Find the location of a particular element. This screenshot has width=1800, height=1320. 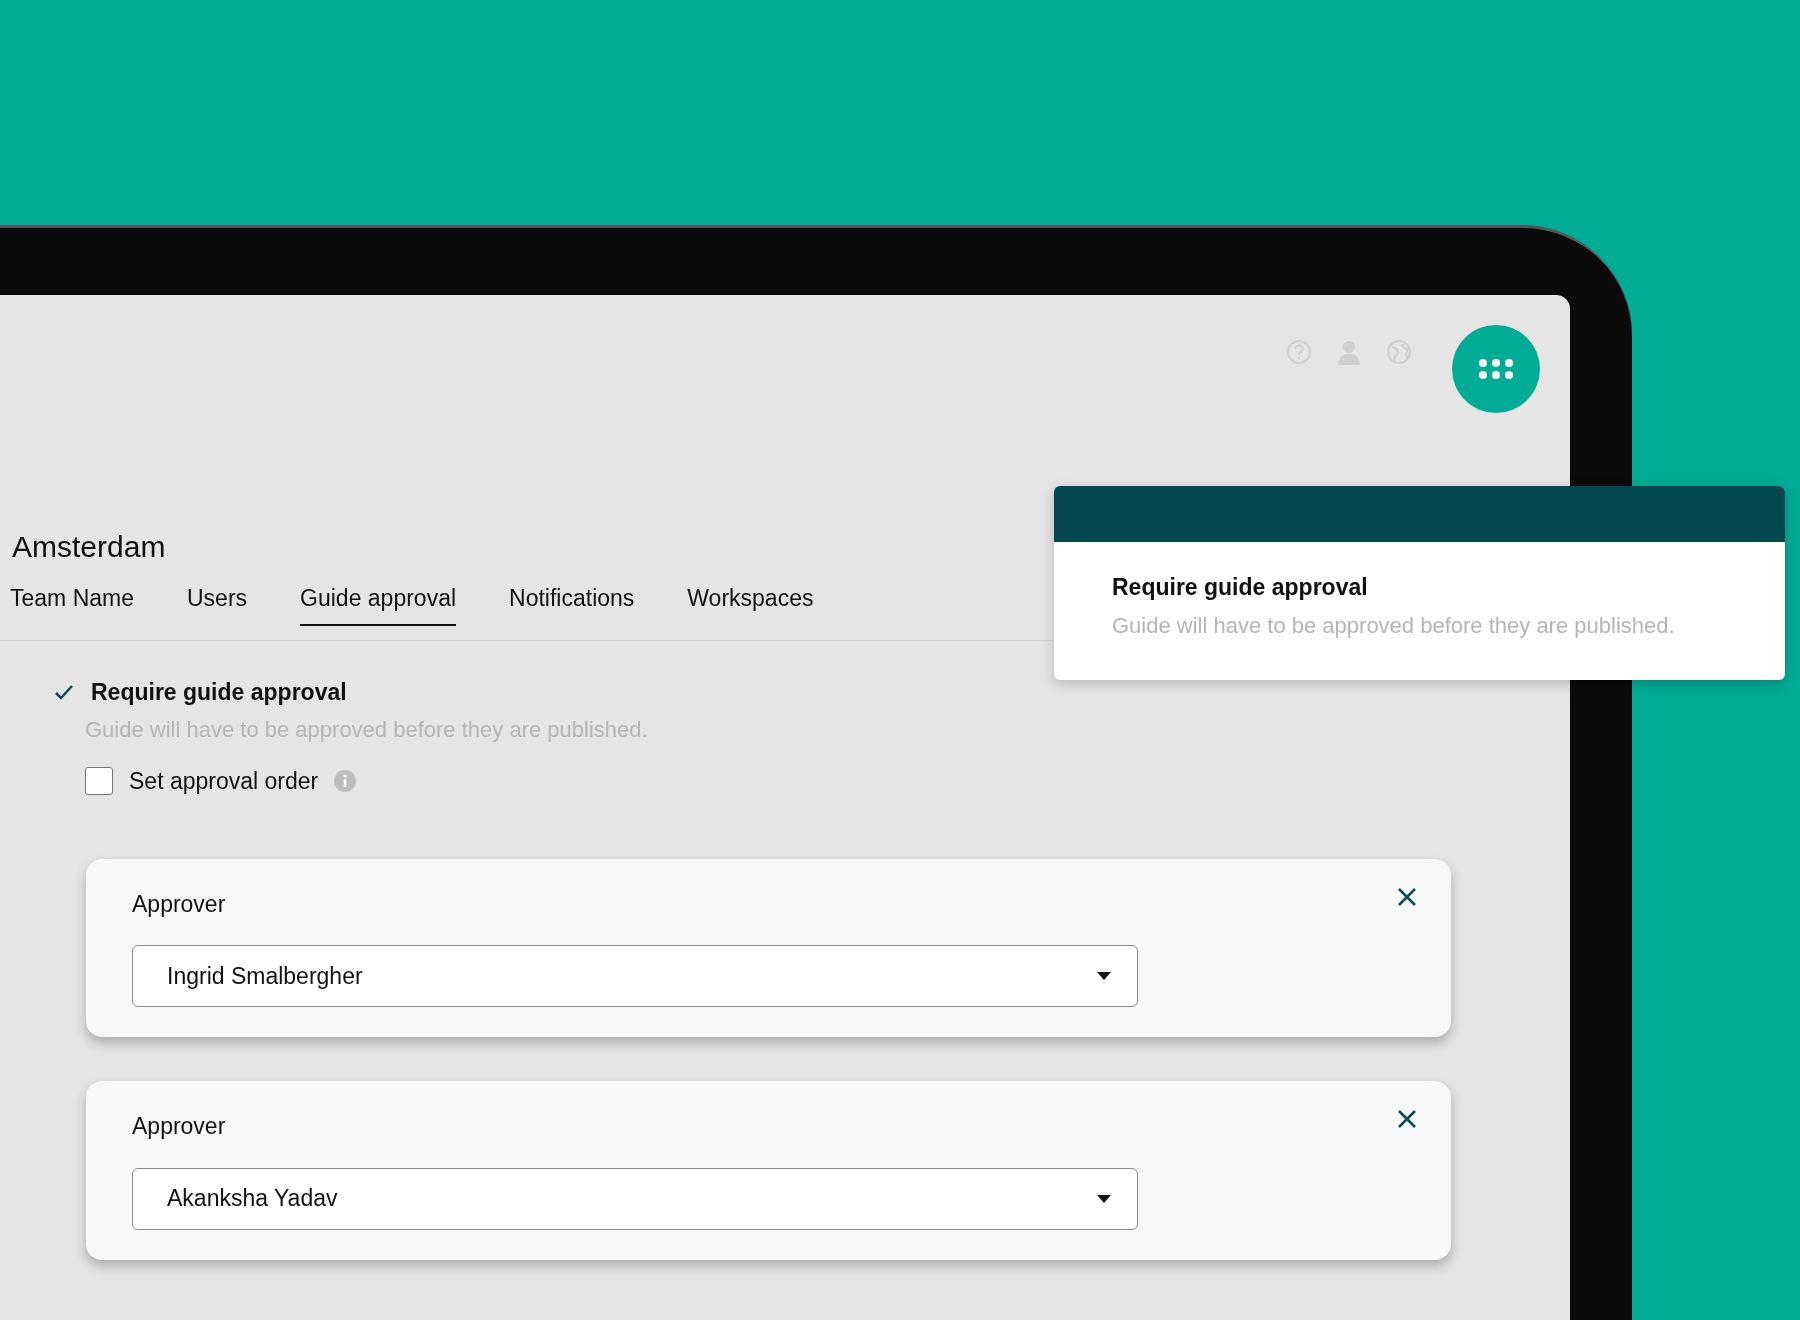

info-icon is located at coordinates (345, 781).